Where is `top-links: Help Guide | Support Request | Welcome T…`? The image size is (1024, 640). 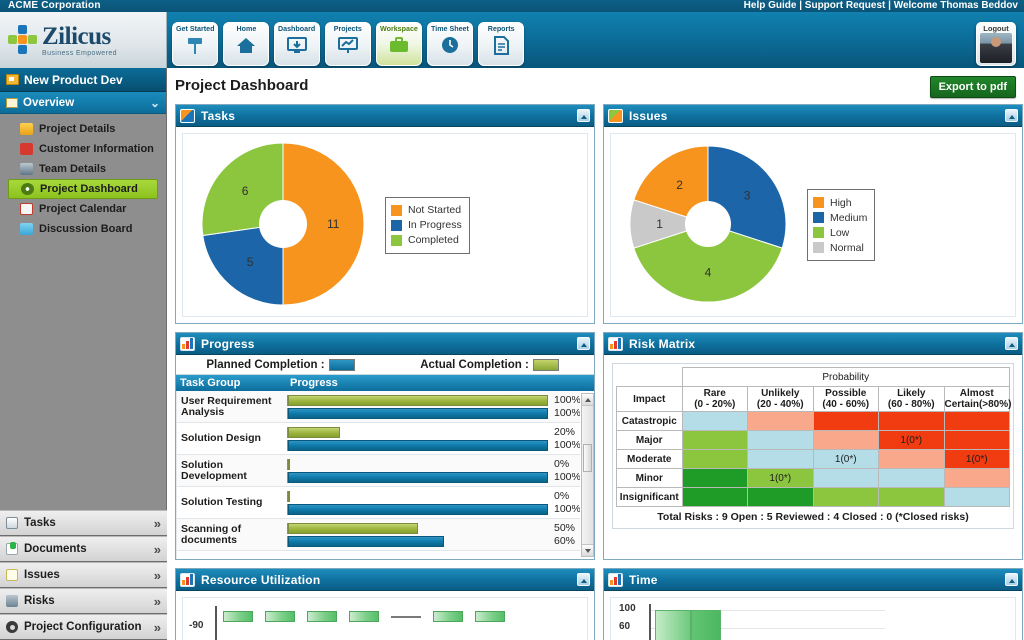
top-links: Help Guide | Support Request | Welcome T… is located at coordinates (881, 5).